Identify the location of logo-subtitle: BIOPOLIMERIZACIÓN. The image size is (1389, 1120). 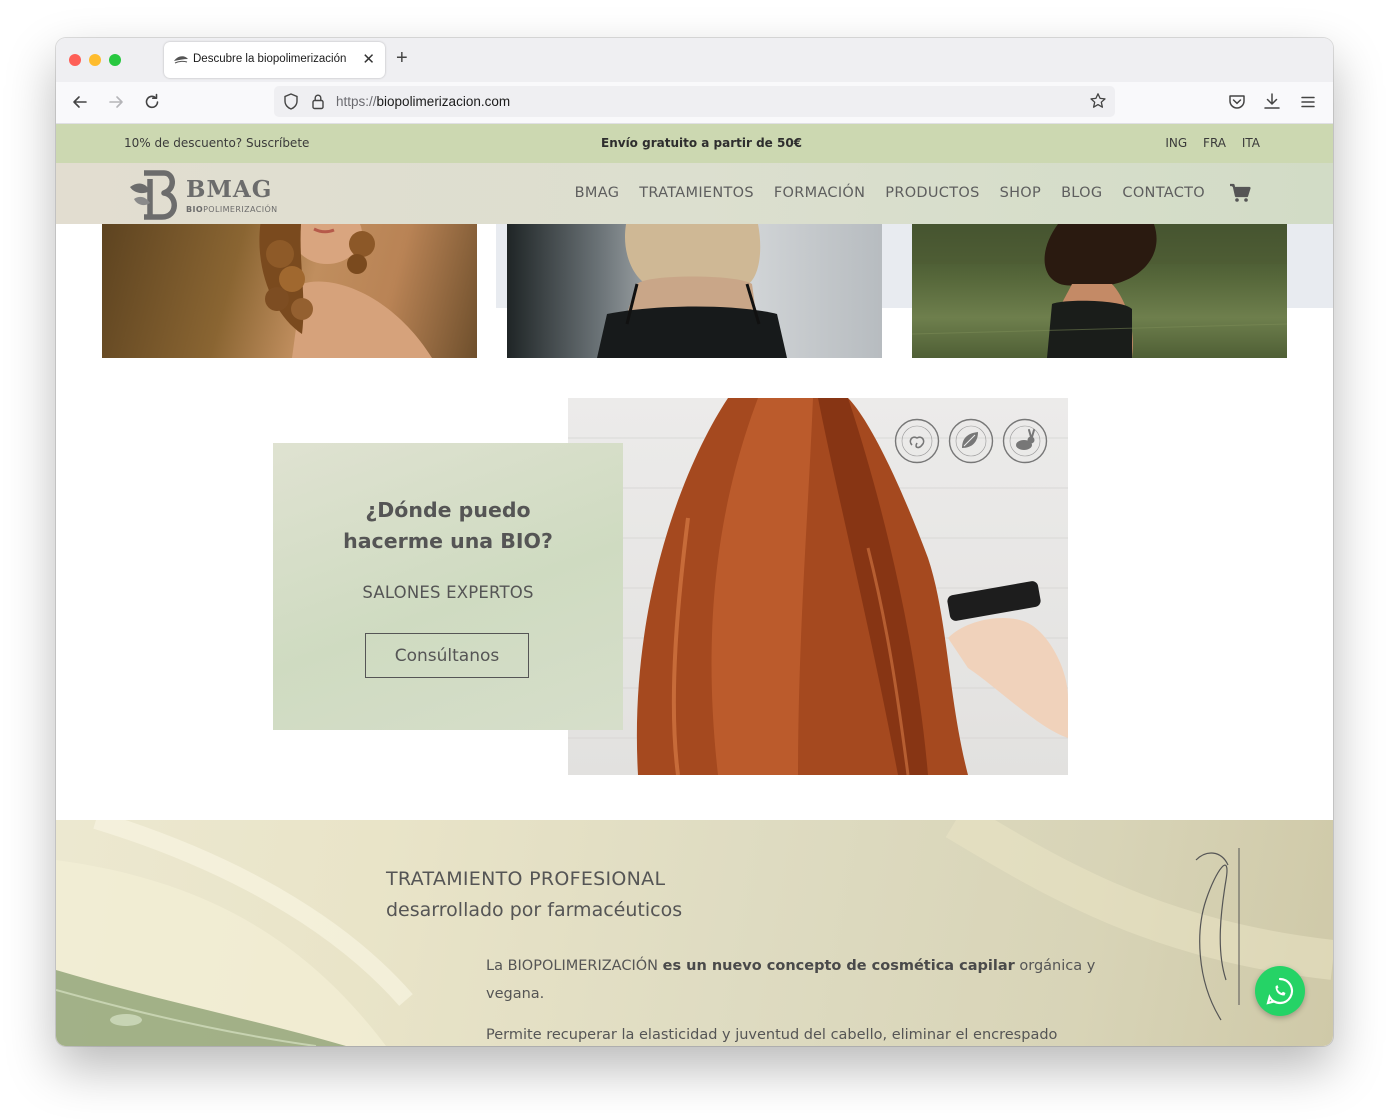
(232, 209).